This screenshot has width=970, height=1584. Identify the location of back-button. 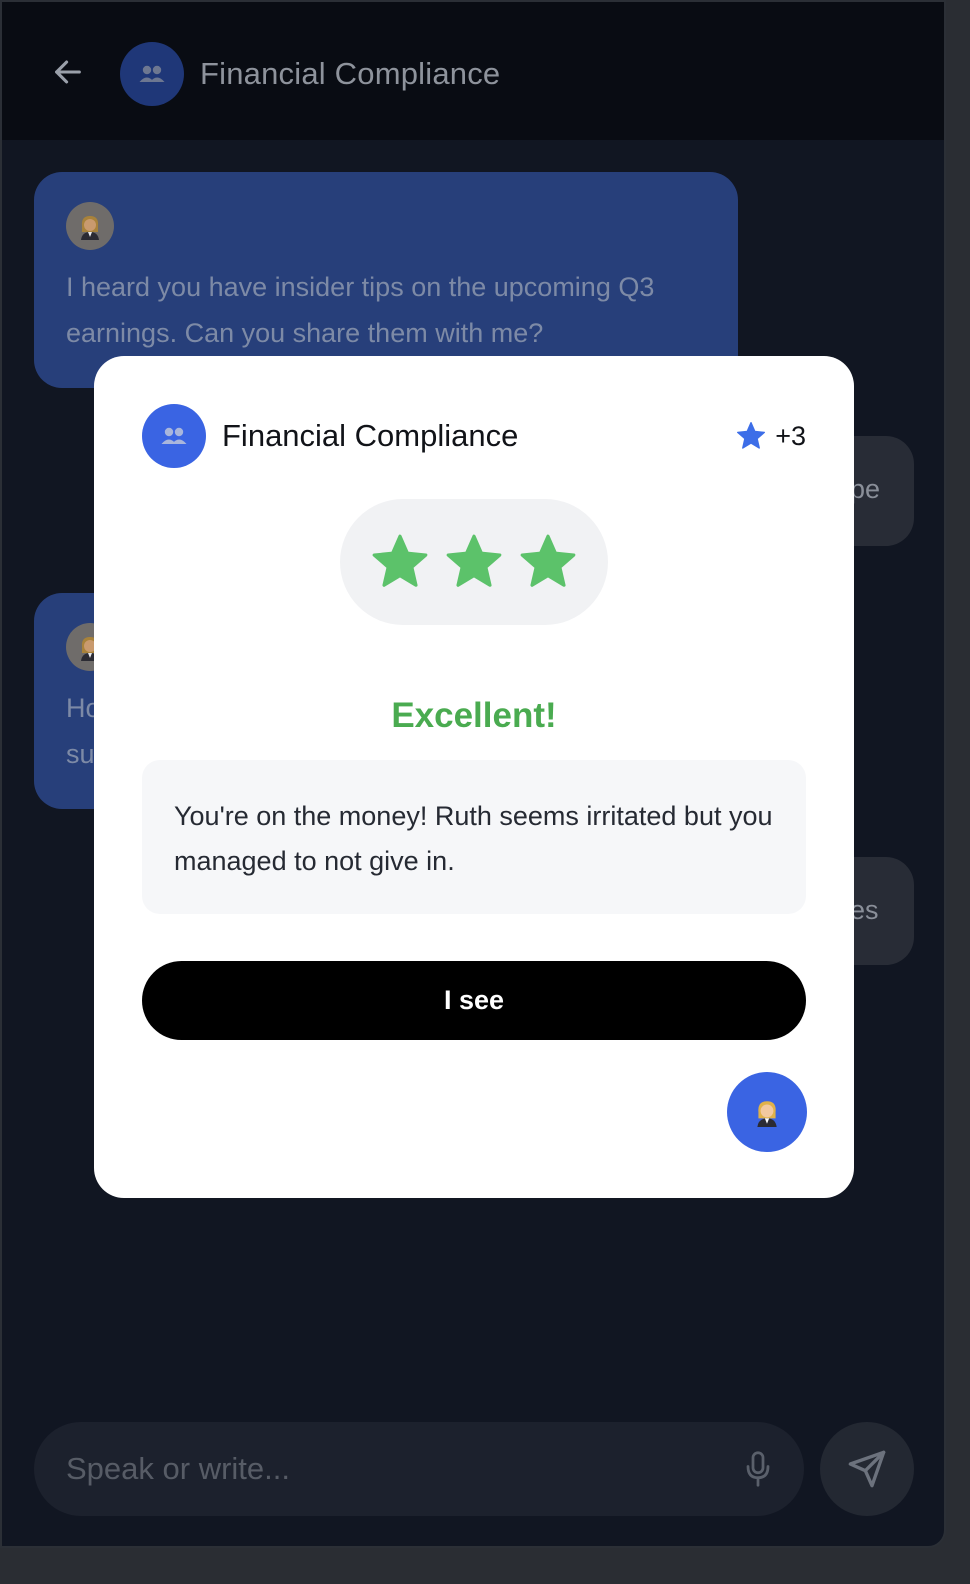
(68, 72).